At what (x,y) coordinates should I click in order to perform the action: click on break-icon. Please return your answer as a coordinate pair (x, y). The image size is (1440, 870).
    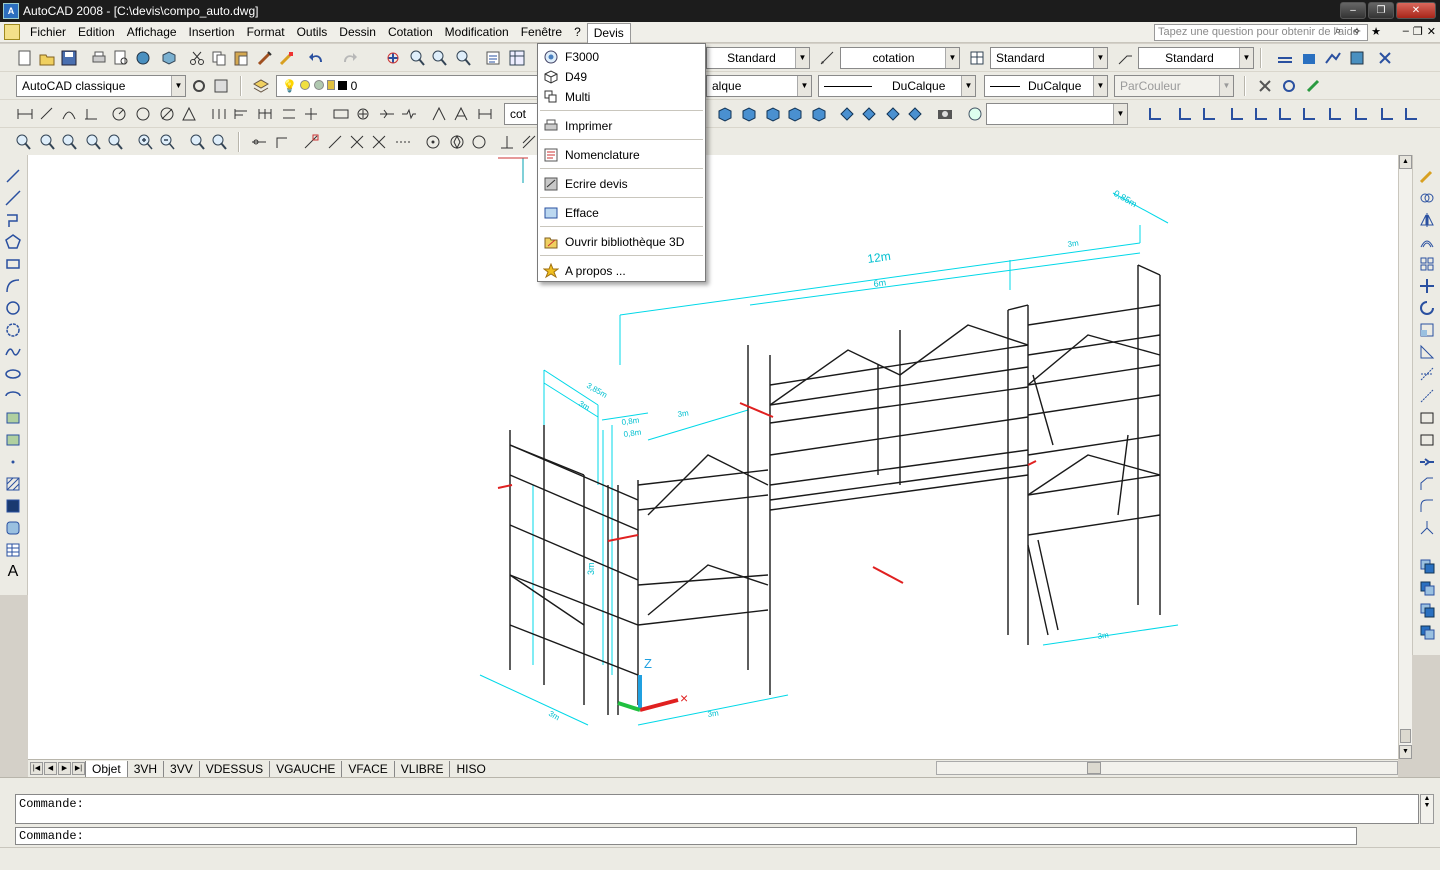
    Looking at the image, I should click on (1427, 440).